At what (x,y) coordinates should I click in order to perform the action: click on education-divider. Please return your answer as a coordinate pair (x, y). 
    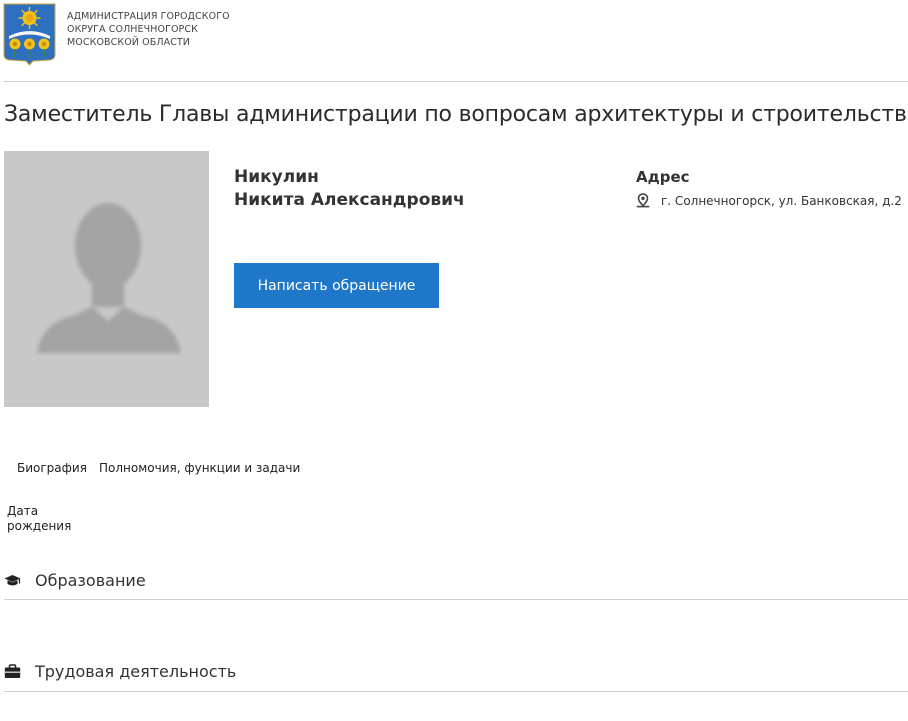
    Looking at the image, I should click on (456, 599).